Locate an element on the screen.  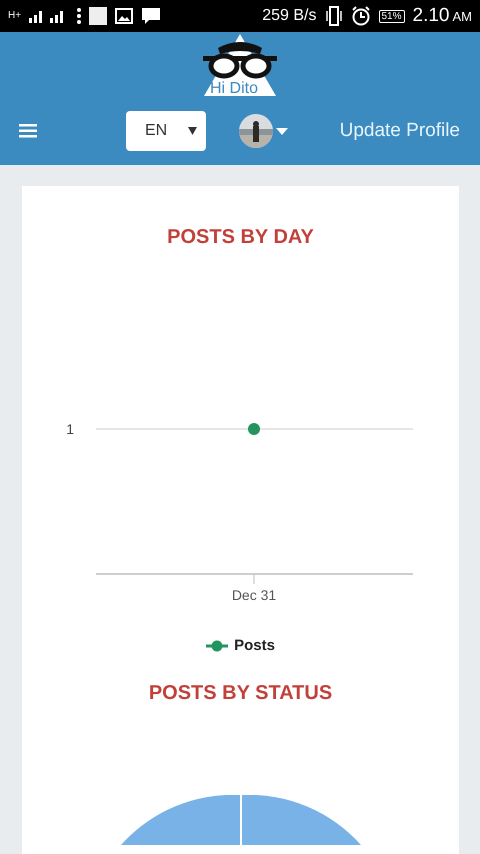
square-icon is located at coordinates (98, 16).